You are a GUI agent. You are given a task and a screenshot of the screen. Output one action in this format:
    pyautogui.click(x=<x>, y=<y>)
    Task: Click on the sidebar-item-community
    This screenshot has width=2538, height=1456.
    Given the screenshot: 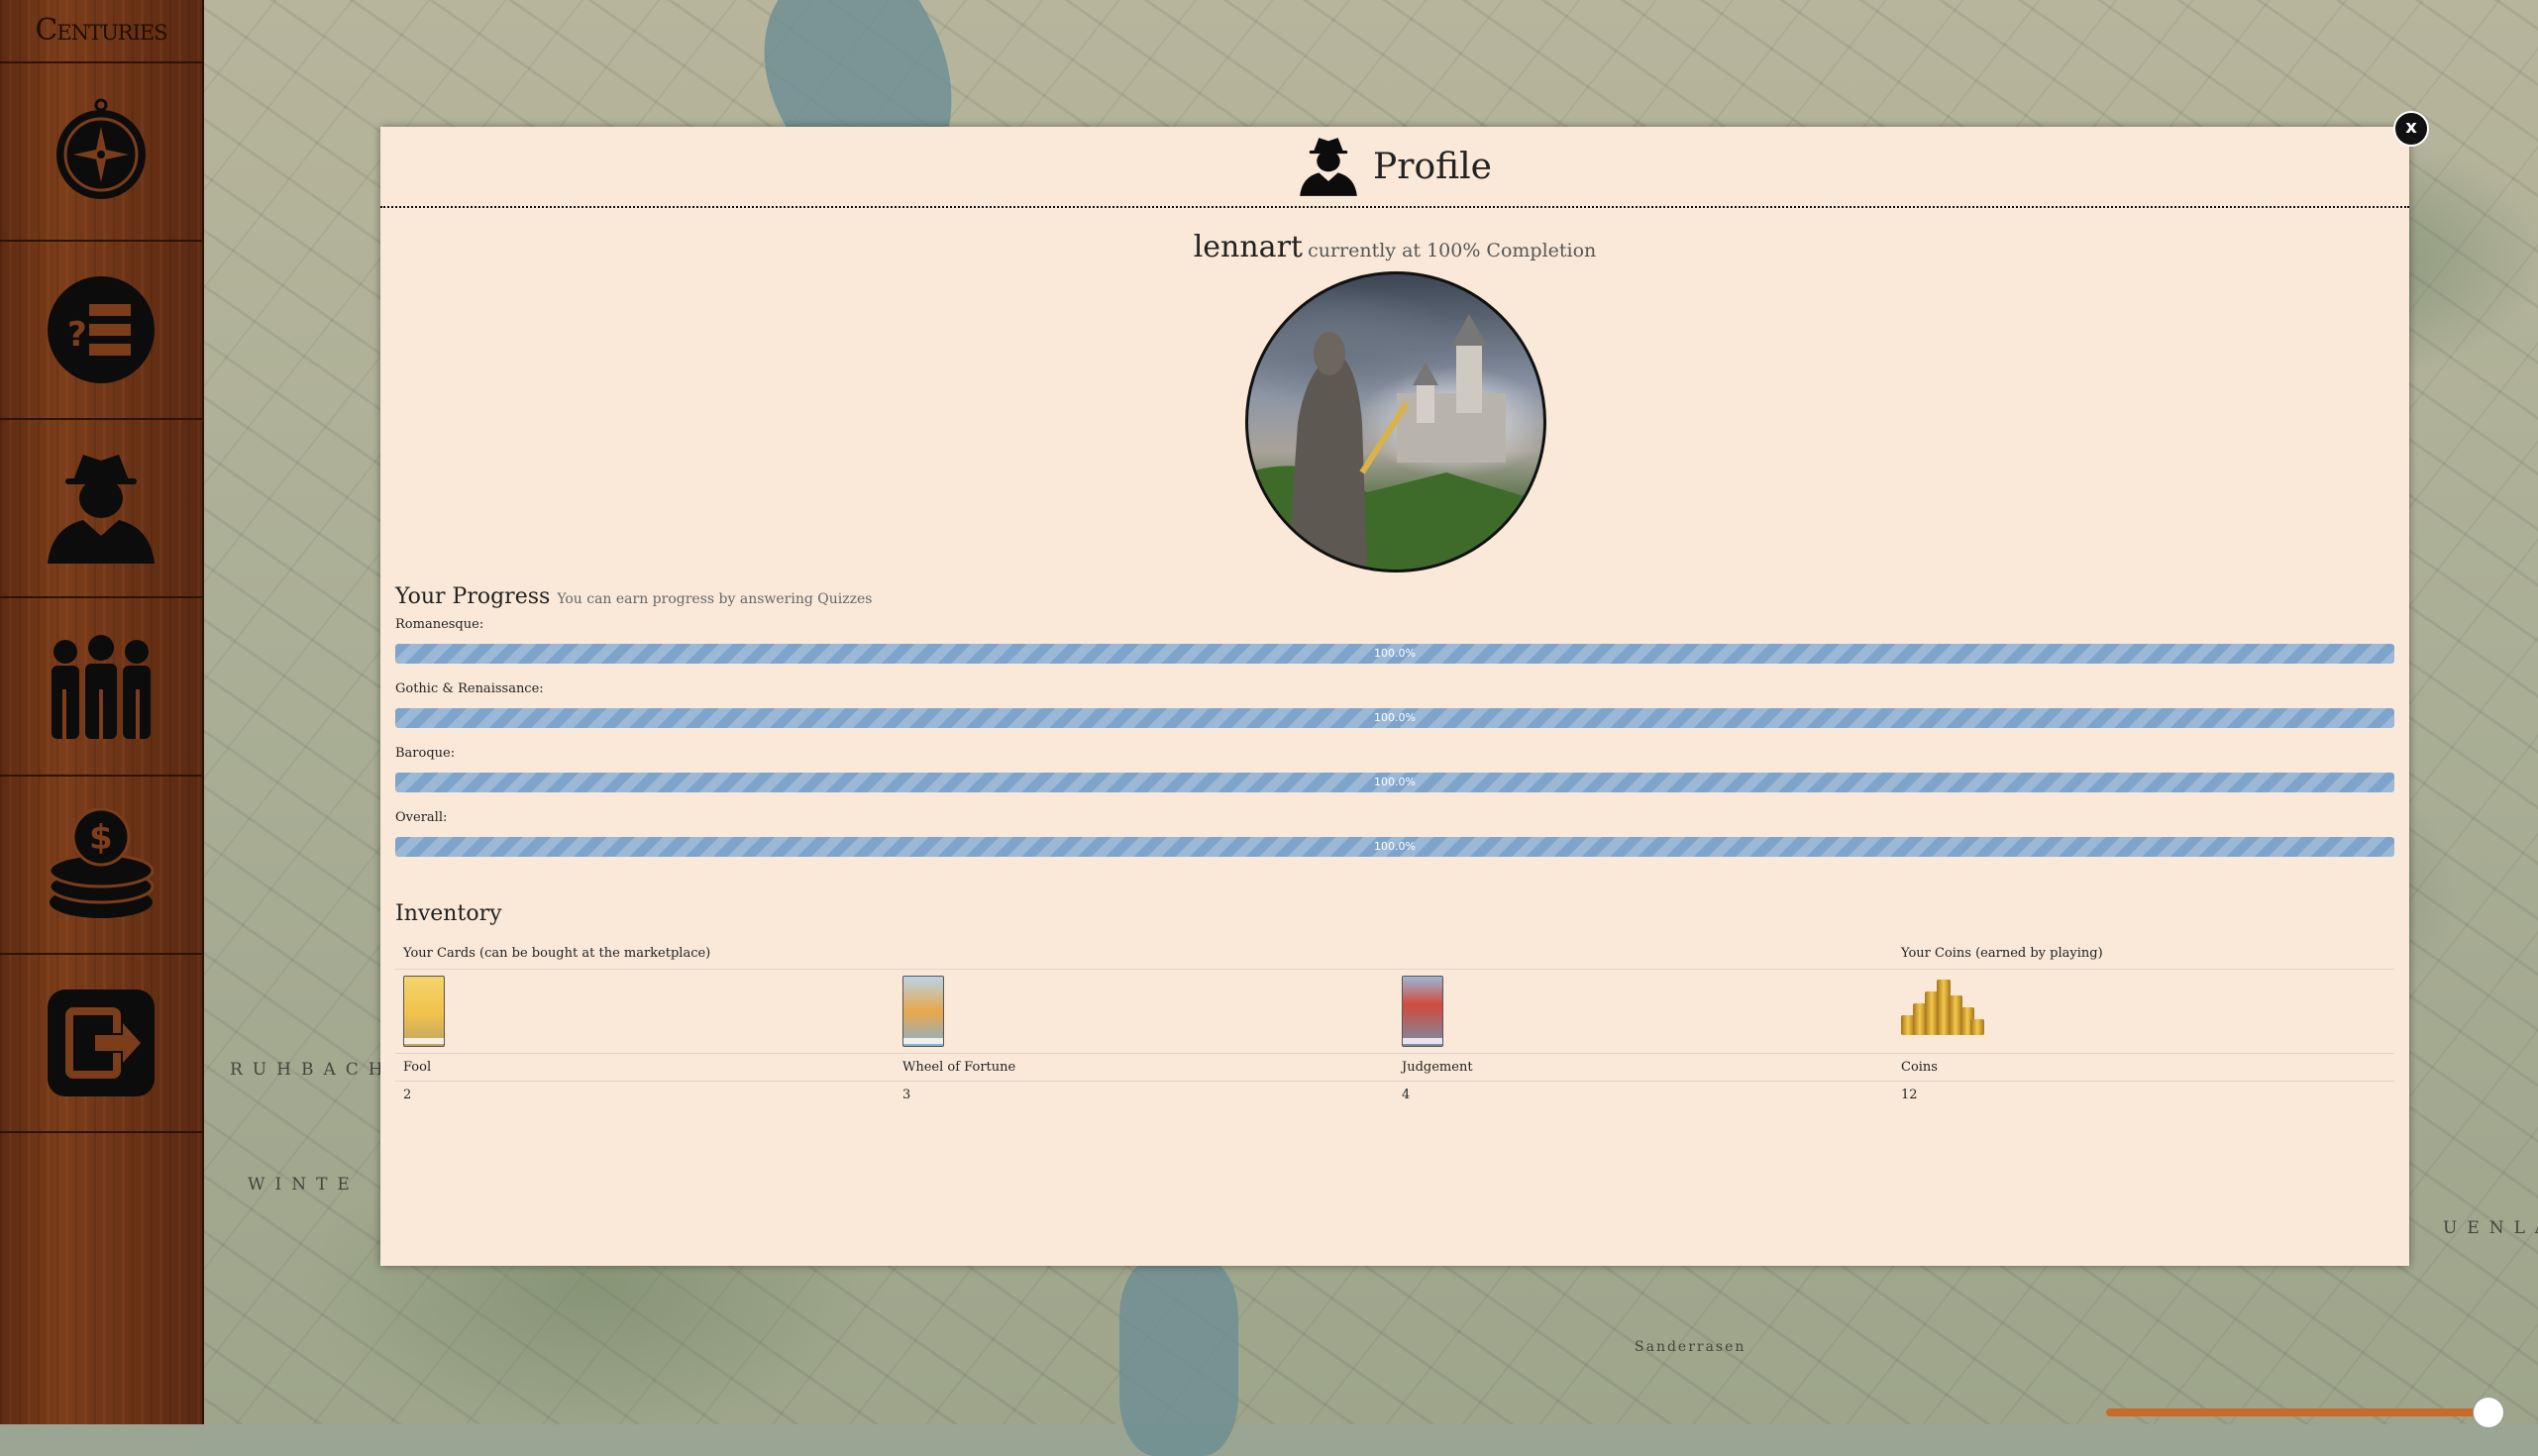 What is the action you would take?
    pyautogui.click(x=101, y=687)
    